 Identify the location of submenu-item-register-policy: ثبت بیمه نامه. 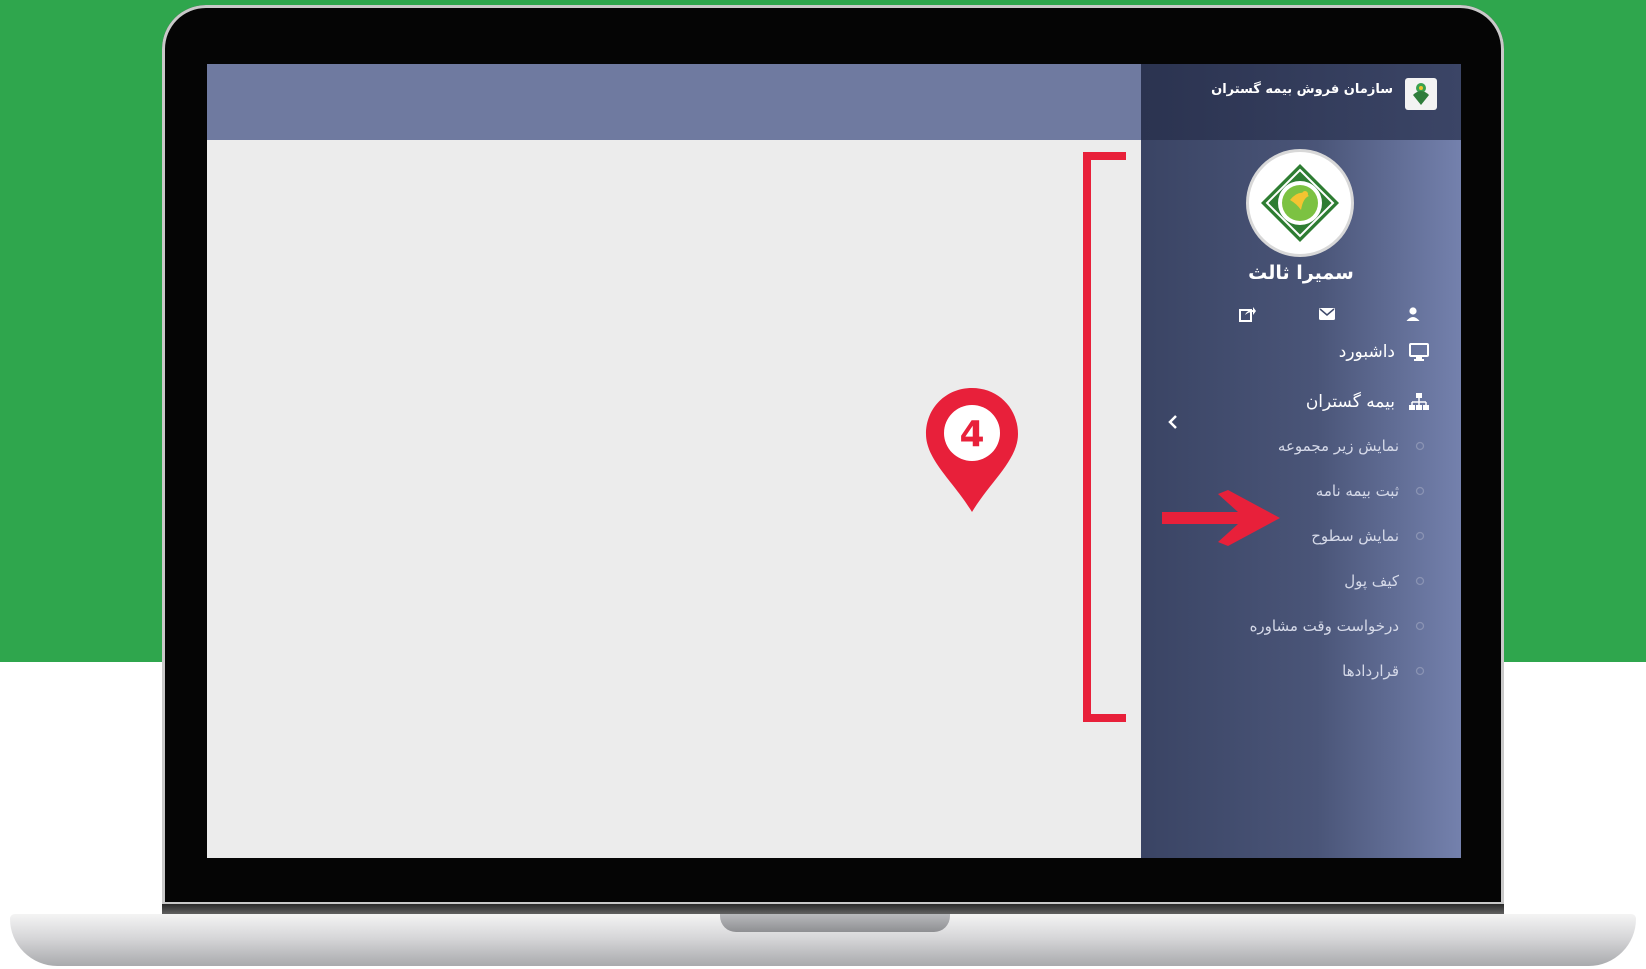
(1371, 491).